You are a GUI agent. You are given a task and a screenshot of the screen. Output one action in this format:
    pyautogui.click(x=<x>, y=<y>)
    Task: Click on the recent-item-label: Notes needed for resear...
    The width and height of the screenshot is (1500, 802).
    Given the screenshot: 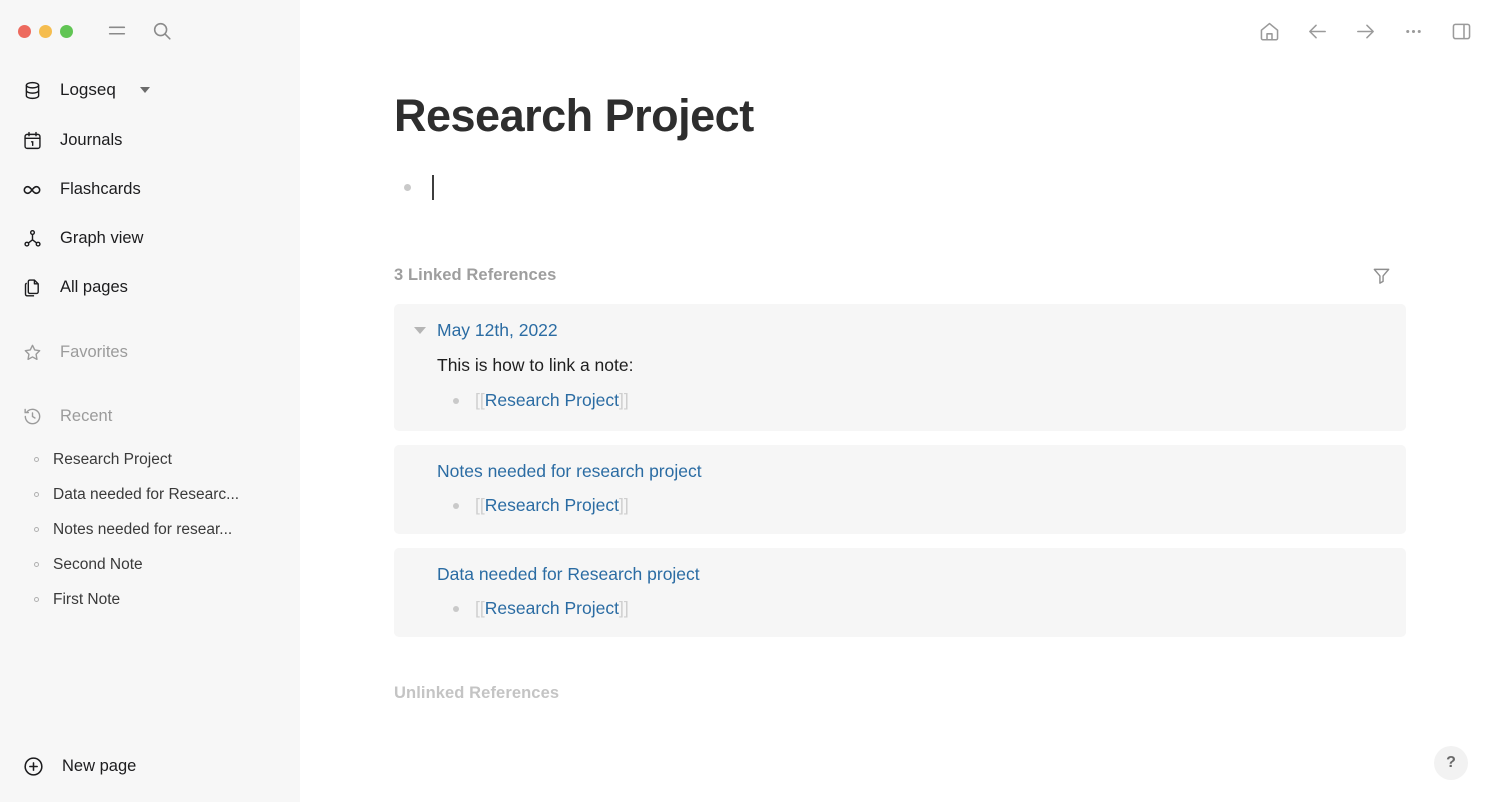 What is the action you would take?
    pyautogui.click(x=143, y=529)
    